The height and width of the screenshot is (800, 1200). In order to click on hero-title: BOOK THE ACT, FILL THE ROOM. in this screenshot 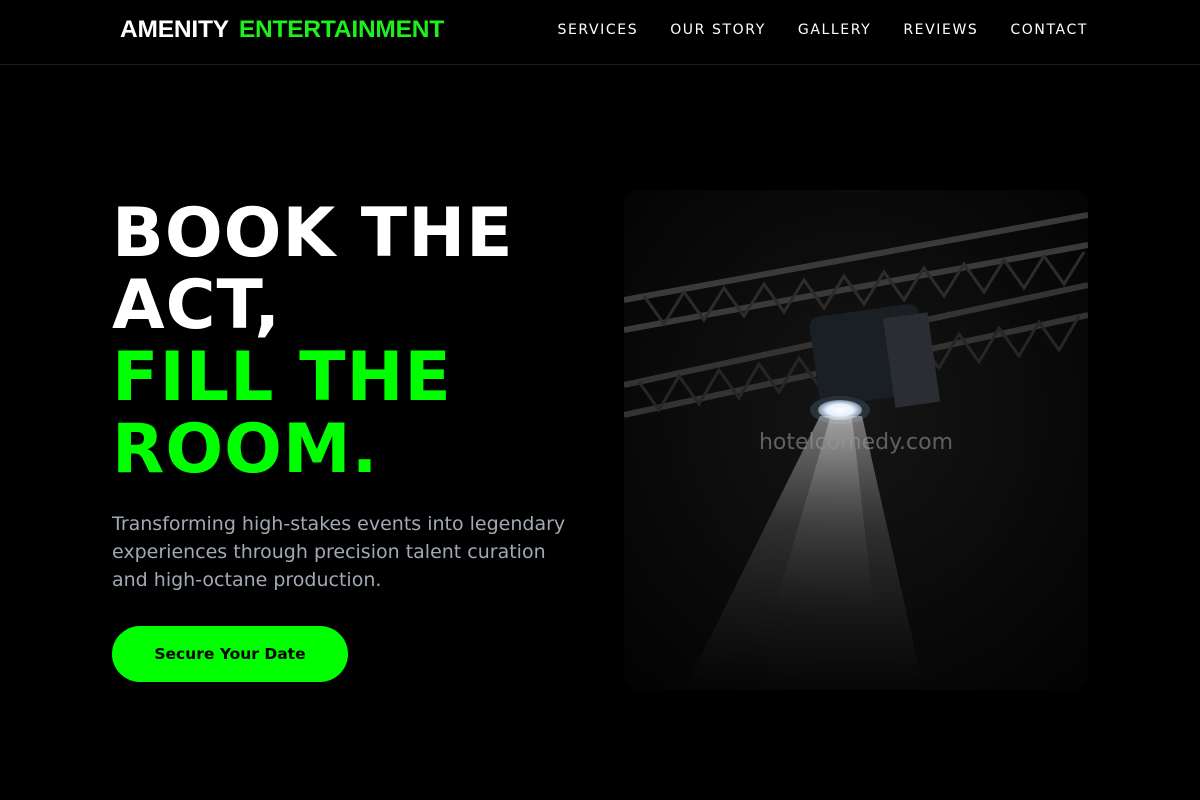, I will do `click(313, 342)`.